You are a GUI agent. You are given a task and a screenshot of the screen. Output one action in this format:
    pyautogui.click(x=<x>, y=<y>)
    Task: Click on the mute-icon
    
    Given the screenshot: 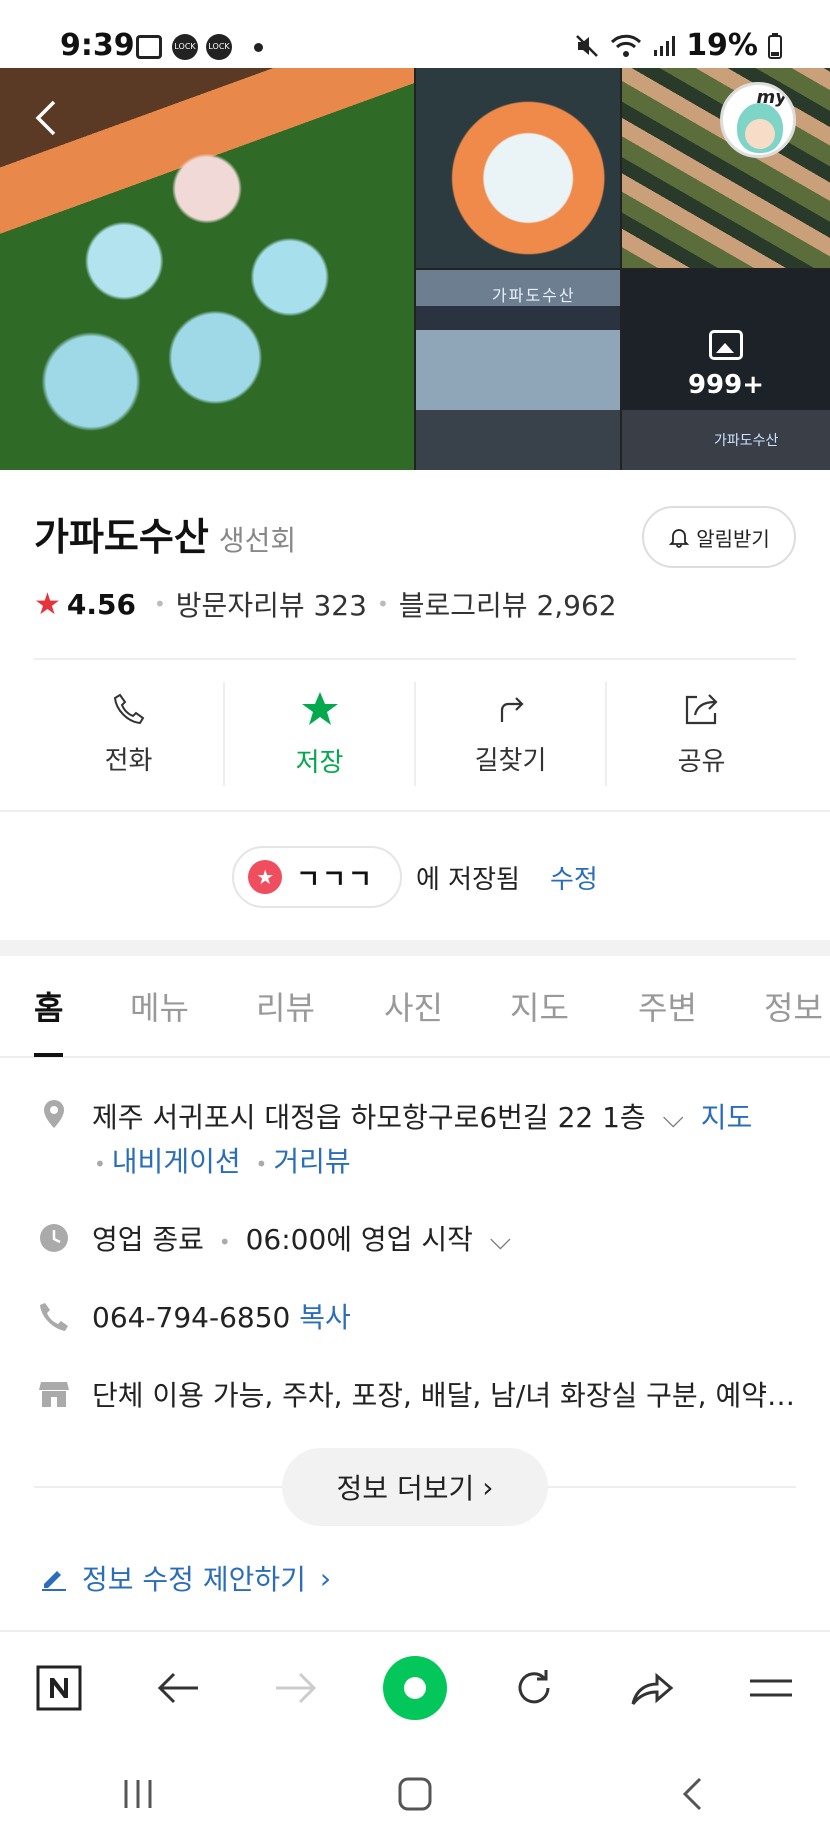 What is the action you would take?
    pyautogui.click(x=587, y=45)
    